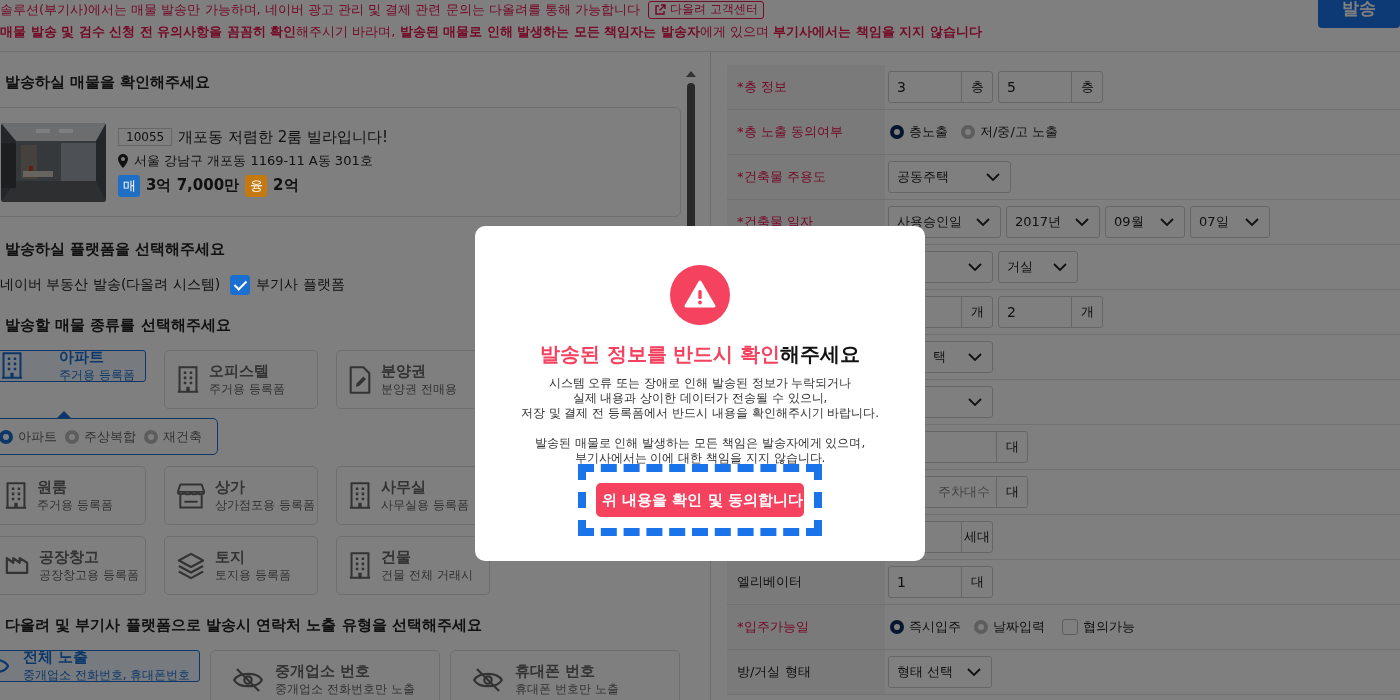  I want to click on price-value: 2억, so click(286, 185).